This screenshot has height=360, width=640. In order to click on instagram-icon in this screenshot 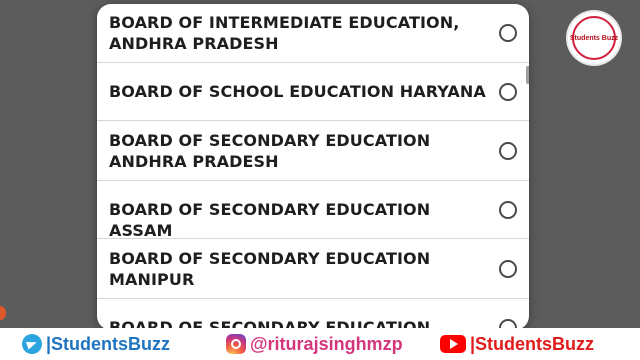, I will do `click(236, 344)`.